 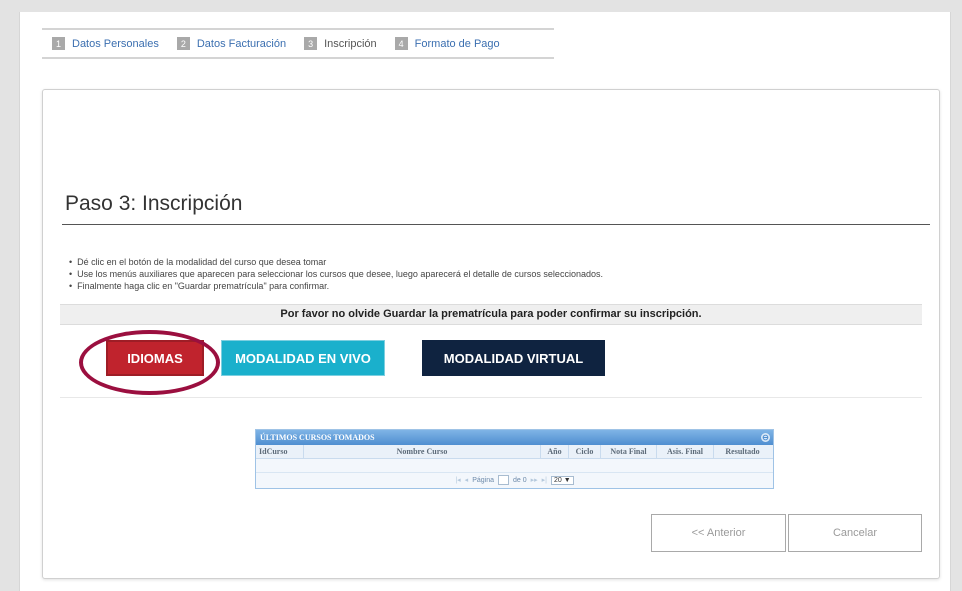 I want to click on section-divider, so click(x=491, y=397).